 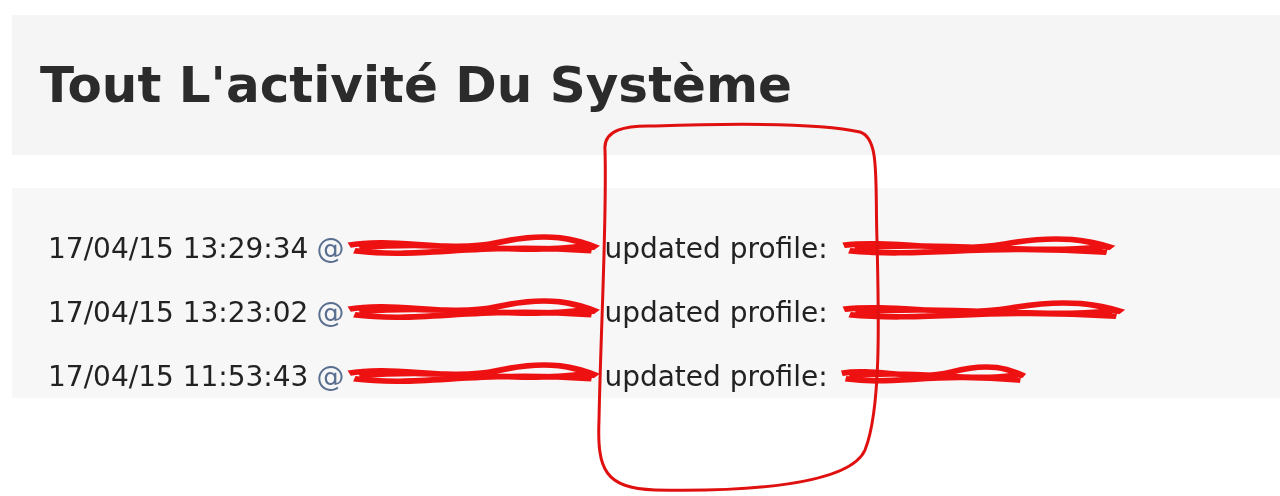 I want to click on activity-time: 17/04/15 13:29:34, so click(x=178, y=248).